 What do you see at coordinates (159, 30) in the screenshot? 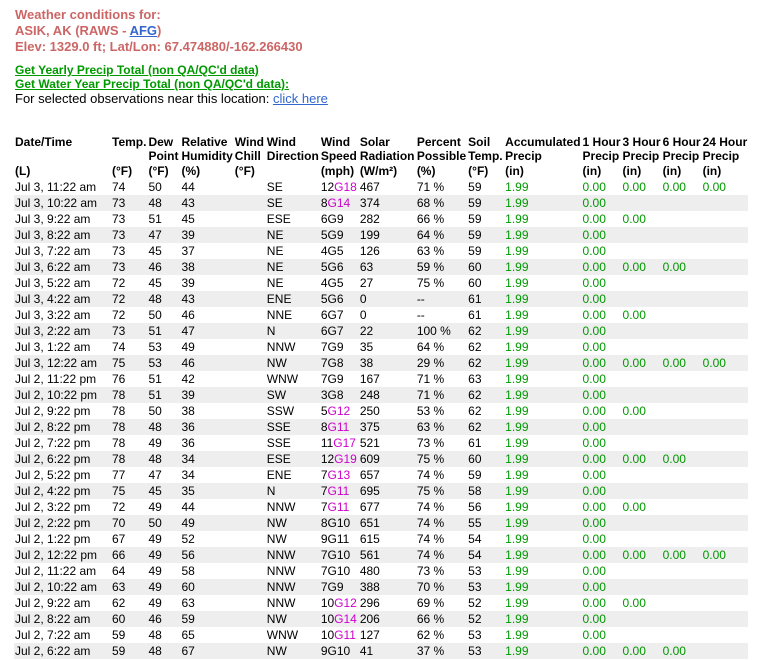
I see `station-suffix: )` at bounding box center [159, 30].